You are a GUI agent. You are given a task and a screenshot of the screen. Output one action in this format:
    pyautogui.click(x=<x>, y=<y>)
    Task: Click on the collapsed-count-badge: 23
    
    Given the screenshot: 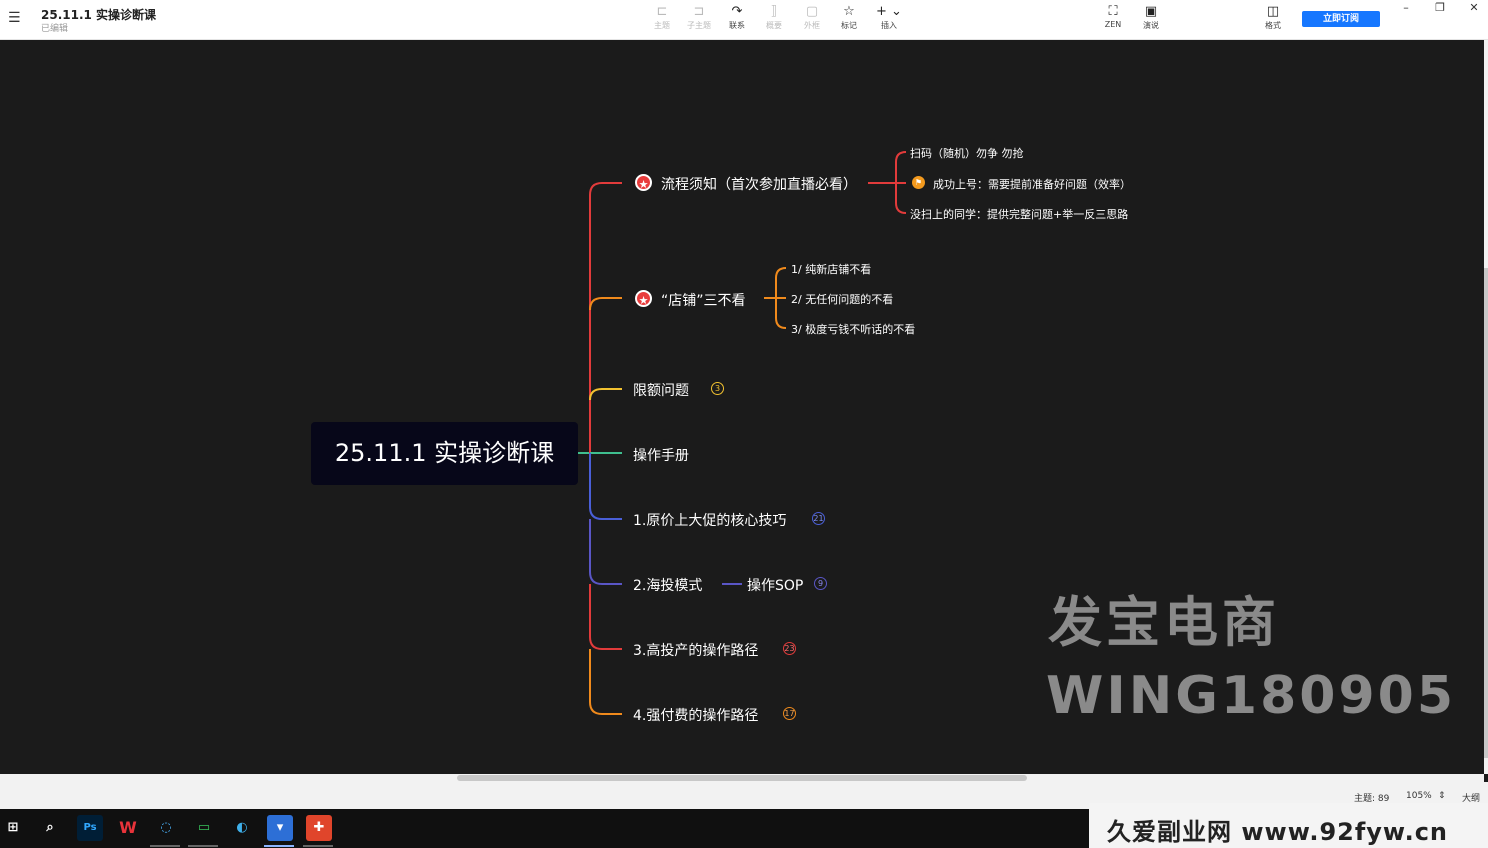 What is the action you would take?
    pyautogui.click(x=789, y=648)
    